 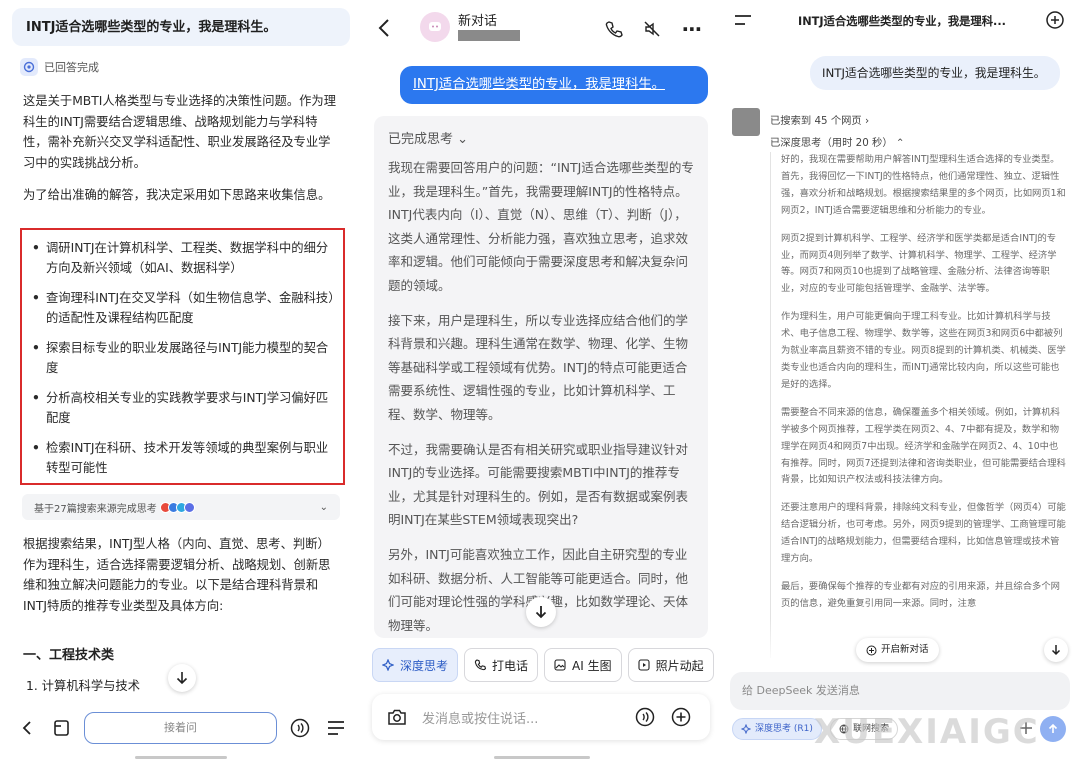 I want to click on tool-deep-think: 深度思考, so click(x=415, y=665).